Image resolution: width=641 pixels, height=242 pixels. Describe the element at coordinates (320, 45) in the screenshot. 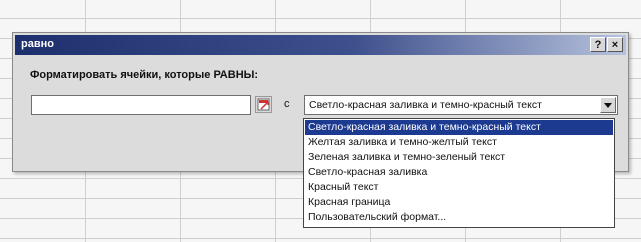

I see `dialog-titlebar: равно ? ×` at that location.